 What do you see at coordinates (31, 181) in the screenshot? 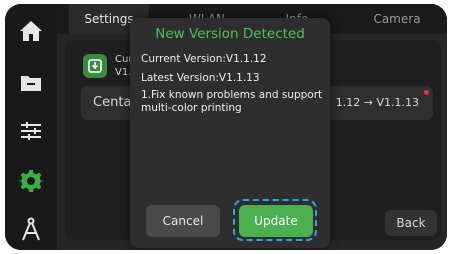
I see `gear-icon` at bounding box center [31, 181].